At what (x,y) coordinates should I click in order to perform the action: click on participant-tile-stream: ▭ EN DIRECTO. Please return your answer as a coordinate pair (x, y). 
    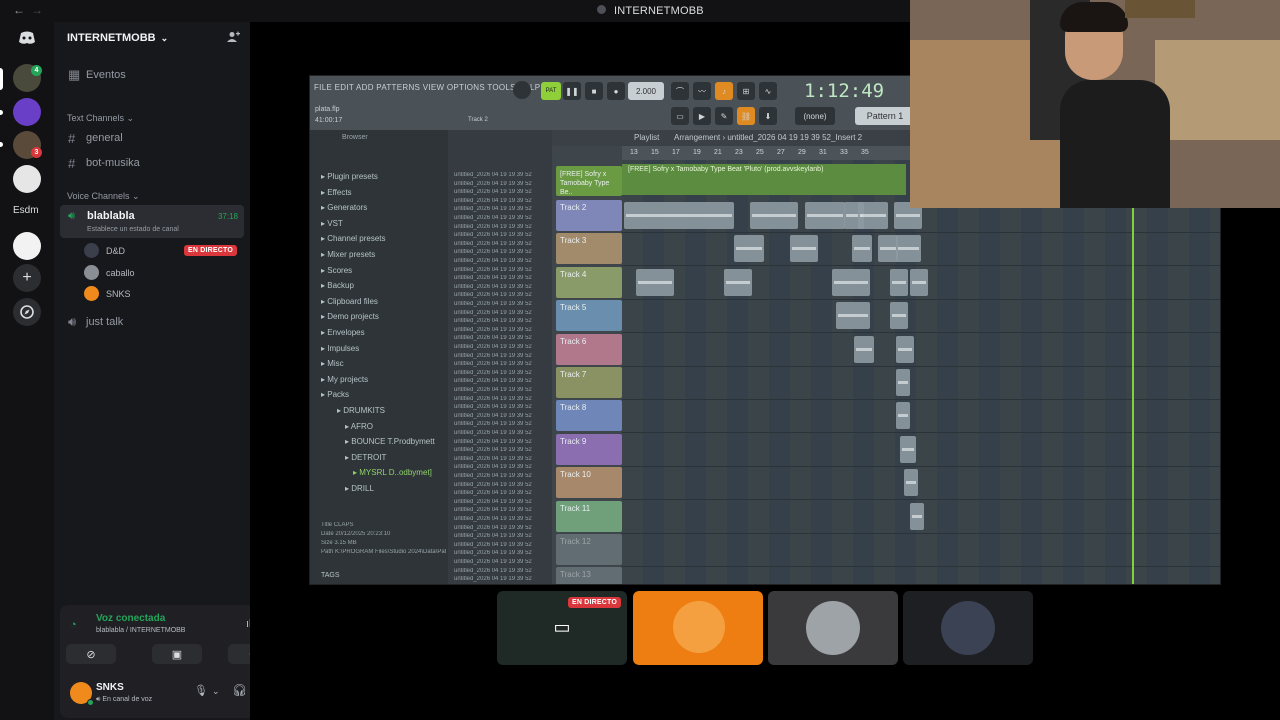
    Looking at the image, I should click on (562, 628).